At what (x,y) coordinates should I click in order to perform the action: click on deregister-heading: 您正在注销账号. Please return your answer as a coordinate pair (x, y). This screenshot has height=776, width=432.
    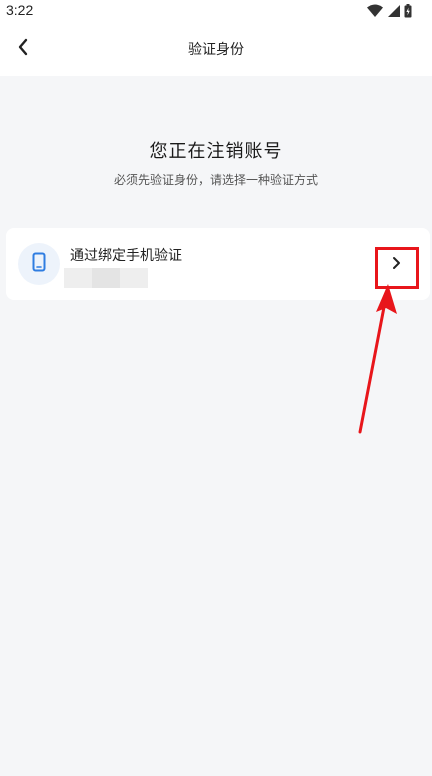
    Looking at the image, I should click on (216, 151).